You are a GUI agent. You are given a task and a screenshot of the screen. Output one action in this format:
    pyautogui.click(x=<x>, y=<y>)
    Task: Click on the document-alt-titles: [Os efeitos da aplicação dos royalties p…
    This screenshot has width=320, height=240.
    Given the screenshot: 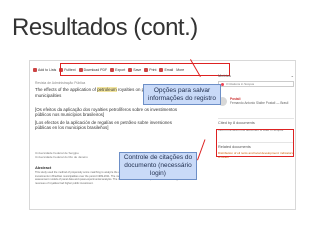 What is the action you would take?
    pyautogui.click(x=110, y=119)
    